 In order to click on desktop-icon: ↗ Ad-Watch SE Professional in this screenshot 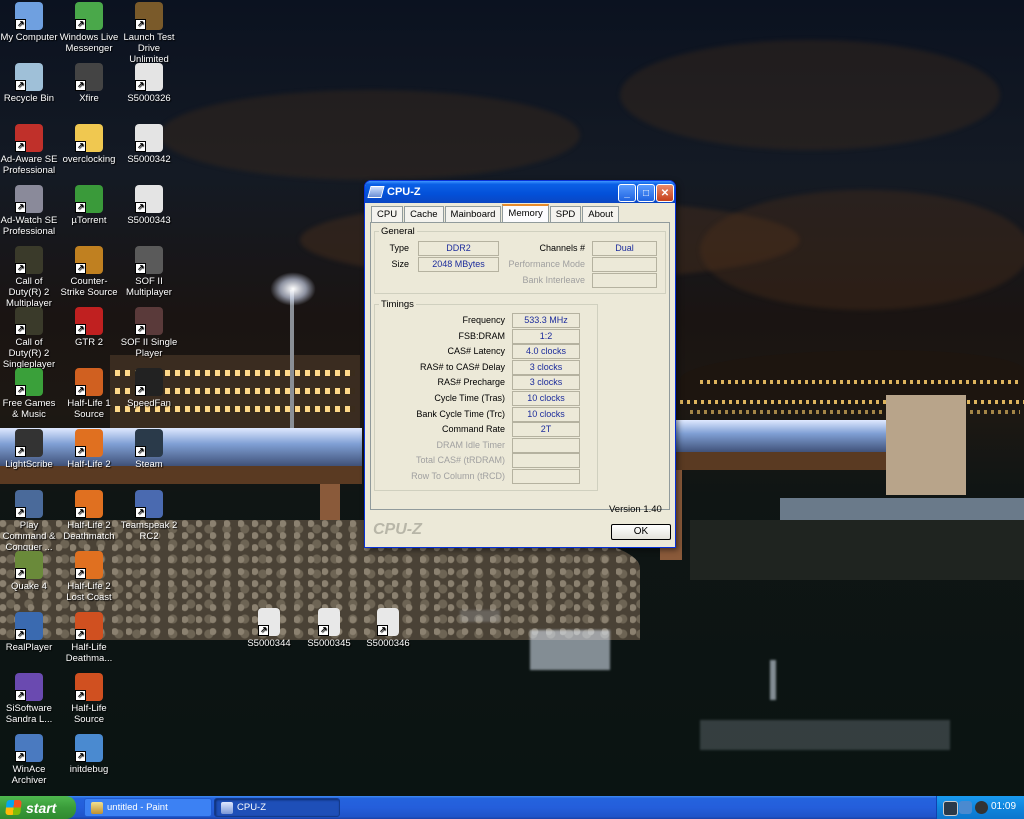, I will do `click(29, 211)`.